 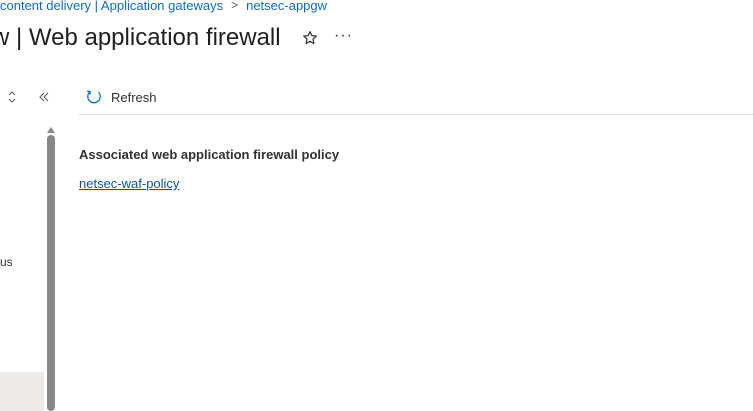 What do you see at coordinates (343, 36) in the screenshot?
I see `more-options-button: ···` at bounding box center [343, 36].